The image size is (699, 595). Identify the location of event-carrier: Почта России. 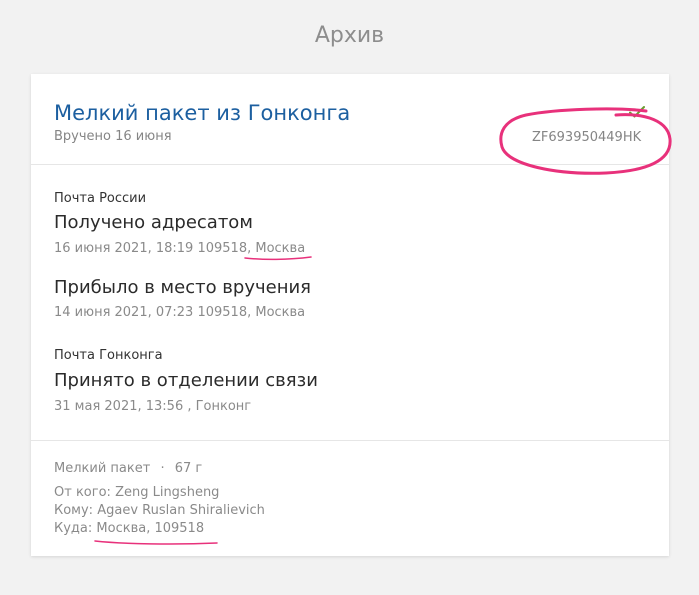
(100, 198).